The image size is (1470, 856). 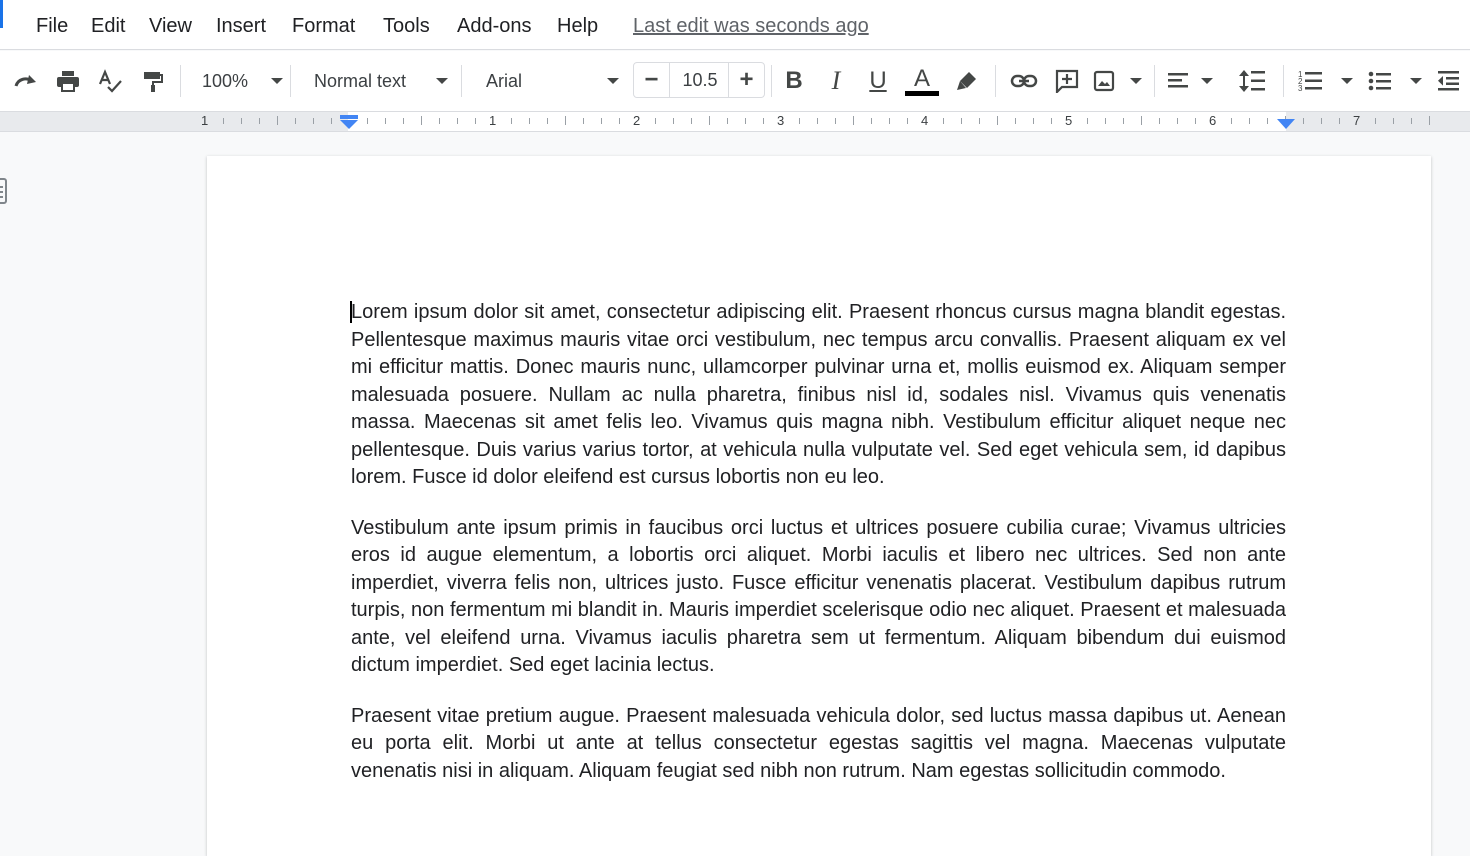 What do you see at coordinates (377, 81) in the screenshot?
I see `style-dropdown: Normal text` at bounding box center [377, 81].